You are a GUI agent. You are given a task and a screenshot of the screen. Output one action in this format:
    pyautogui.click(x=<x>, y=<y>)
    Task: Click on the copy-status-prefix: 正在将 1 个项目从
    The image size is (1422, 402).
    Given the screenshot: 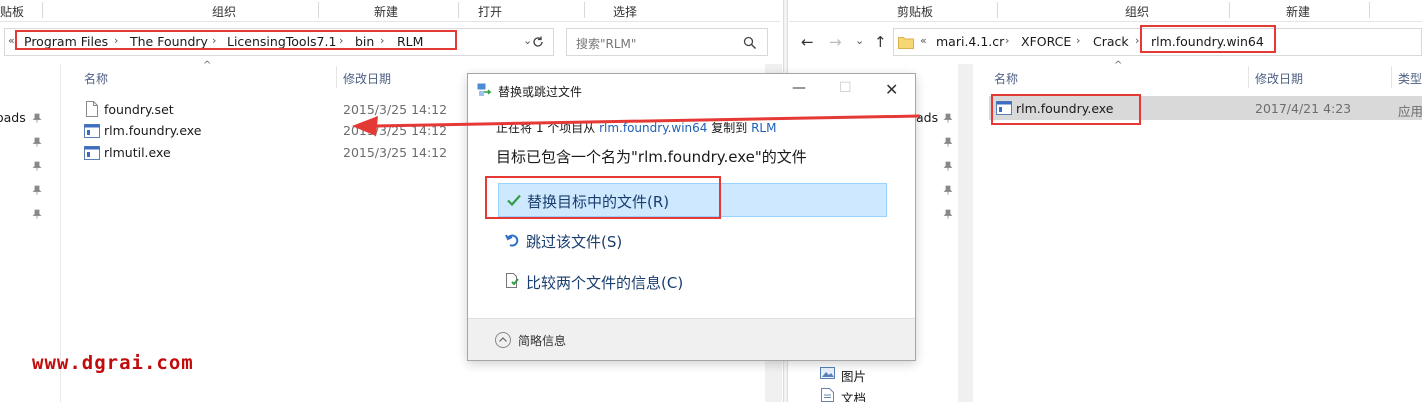 What is the action you would take?
    pyautogui.click(x=548, y=128)
    